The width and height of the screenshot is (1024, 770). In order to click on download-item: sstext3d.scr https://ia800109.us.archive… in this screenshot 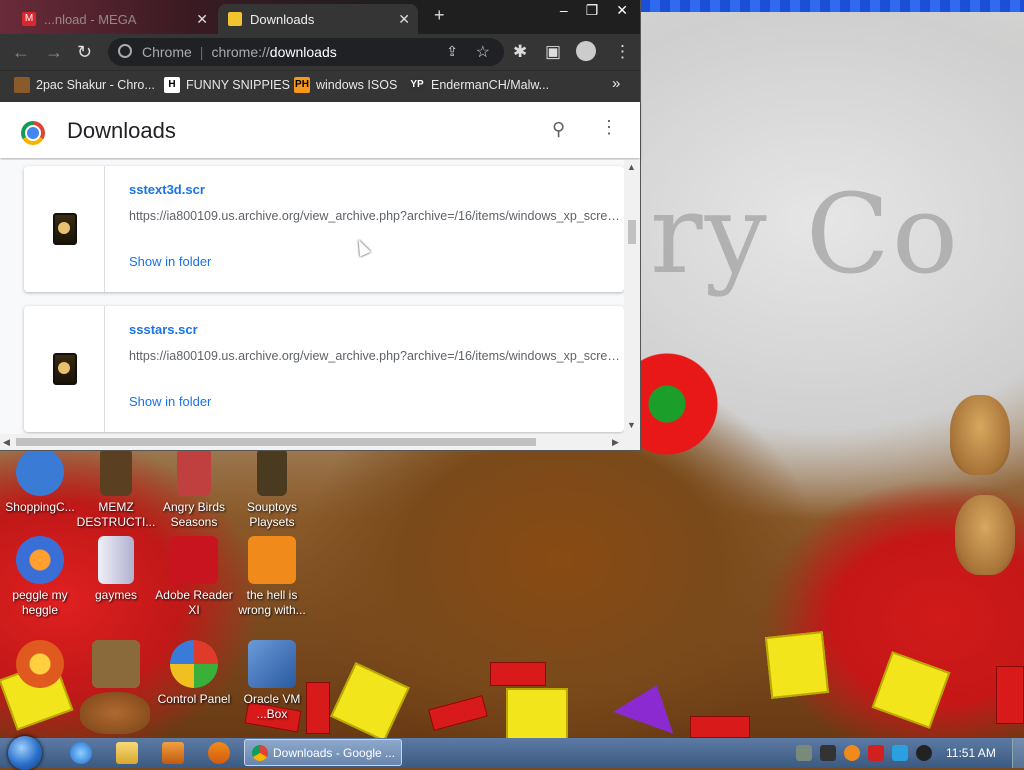, I will do `click(324, 229)`.